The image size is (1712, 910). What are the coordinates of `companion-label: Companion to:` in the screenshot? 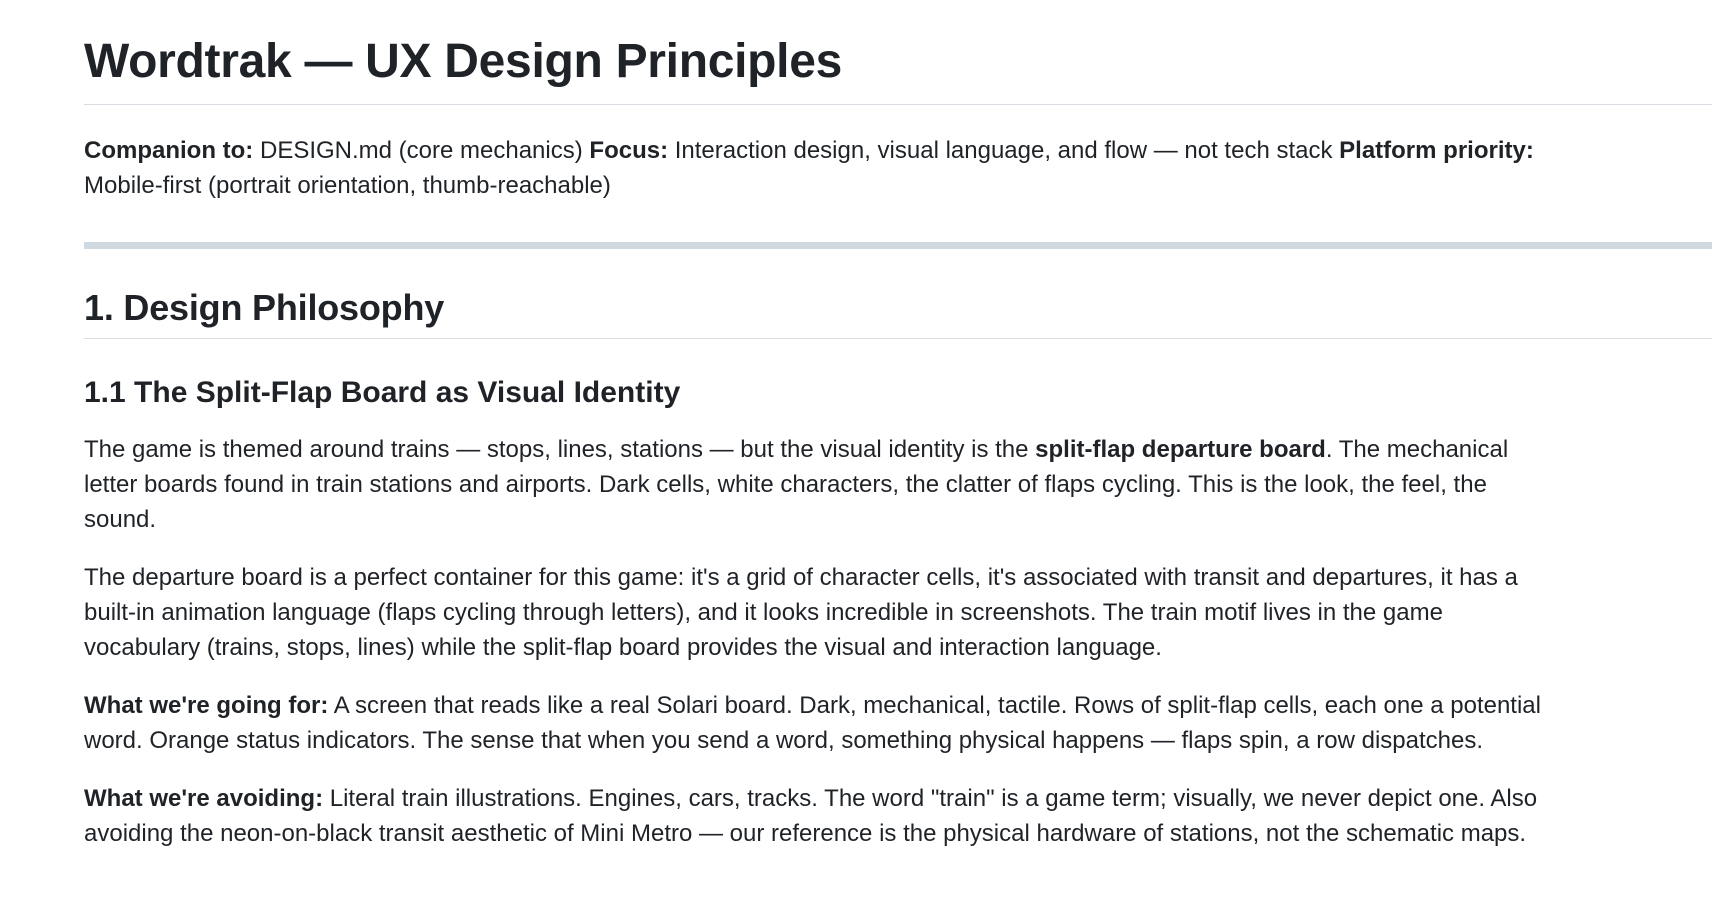 It's located at (169, 150).